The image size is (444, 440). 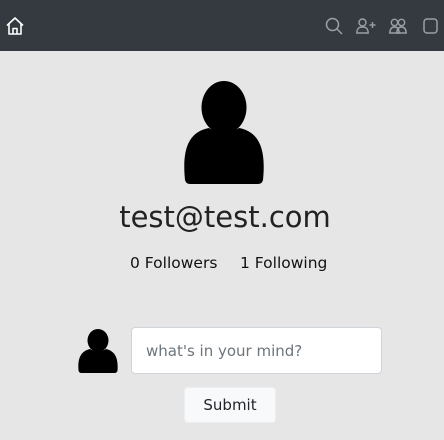 What do you see at coordinates (366, 26) in the screenshot?
I see `add-user-icon` at bounding box center [366, 26].